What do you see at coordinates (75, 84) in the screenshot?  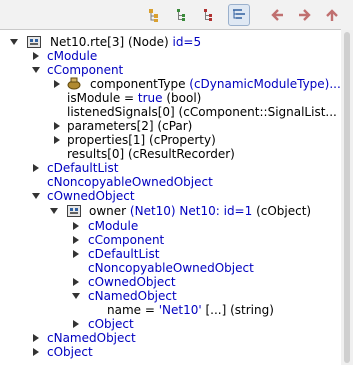 I see `type-node-icon` at bounding box center [75, 84].